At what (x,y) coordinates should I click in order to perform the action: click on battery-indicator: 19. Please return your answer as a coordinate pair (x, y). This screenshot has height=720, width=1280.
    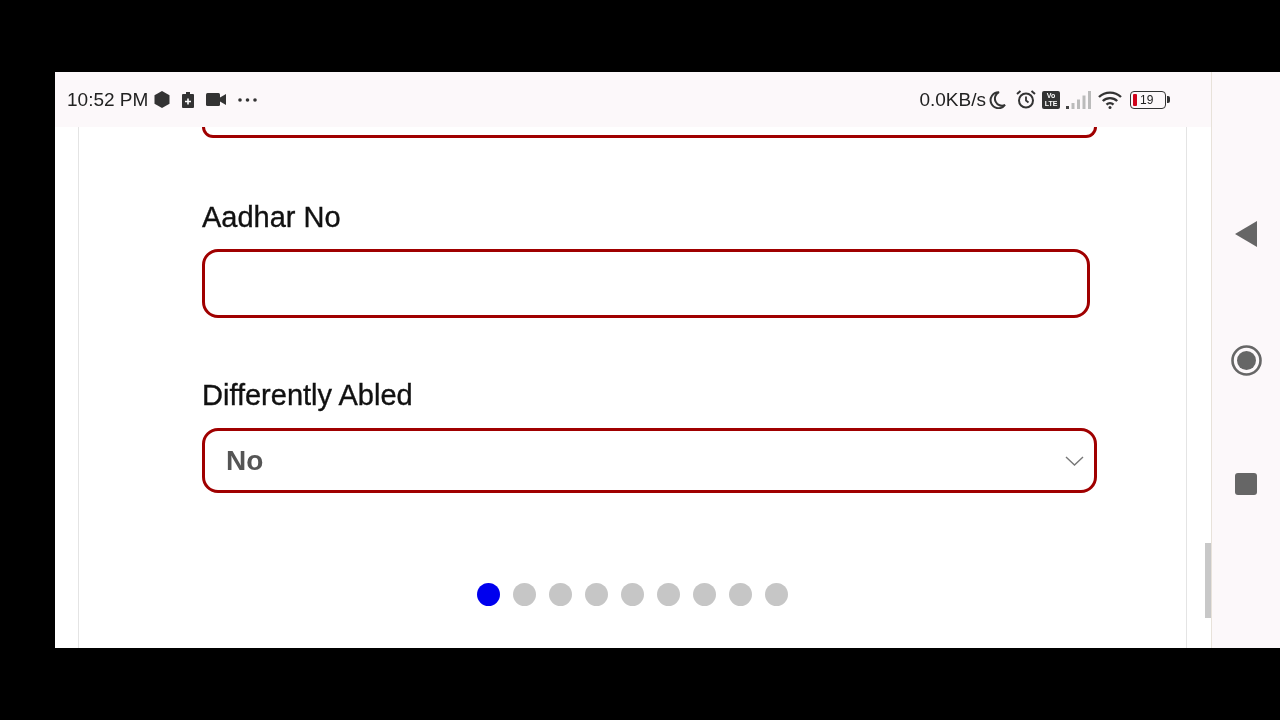
    Looking at the image, I should click on (1150, 99).